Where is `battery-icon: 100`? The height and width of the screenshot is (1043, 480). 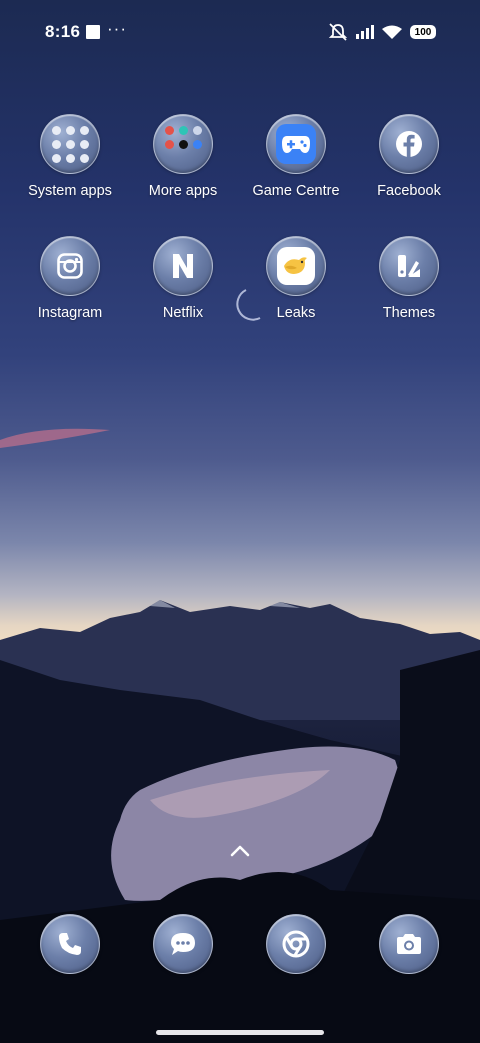 battery-icon: 100 is located at coordinates (423, 32).